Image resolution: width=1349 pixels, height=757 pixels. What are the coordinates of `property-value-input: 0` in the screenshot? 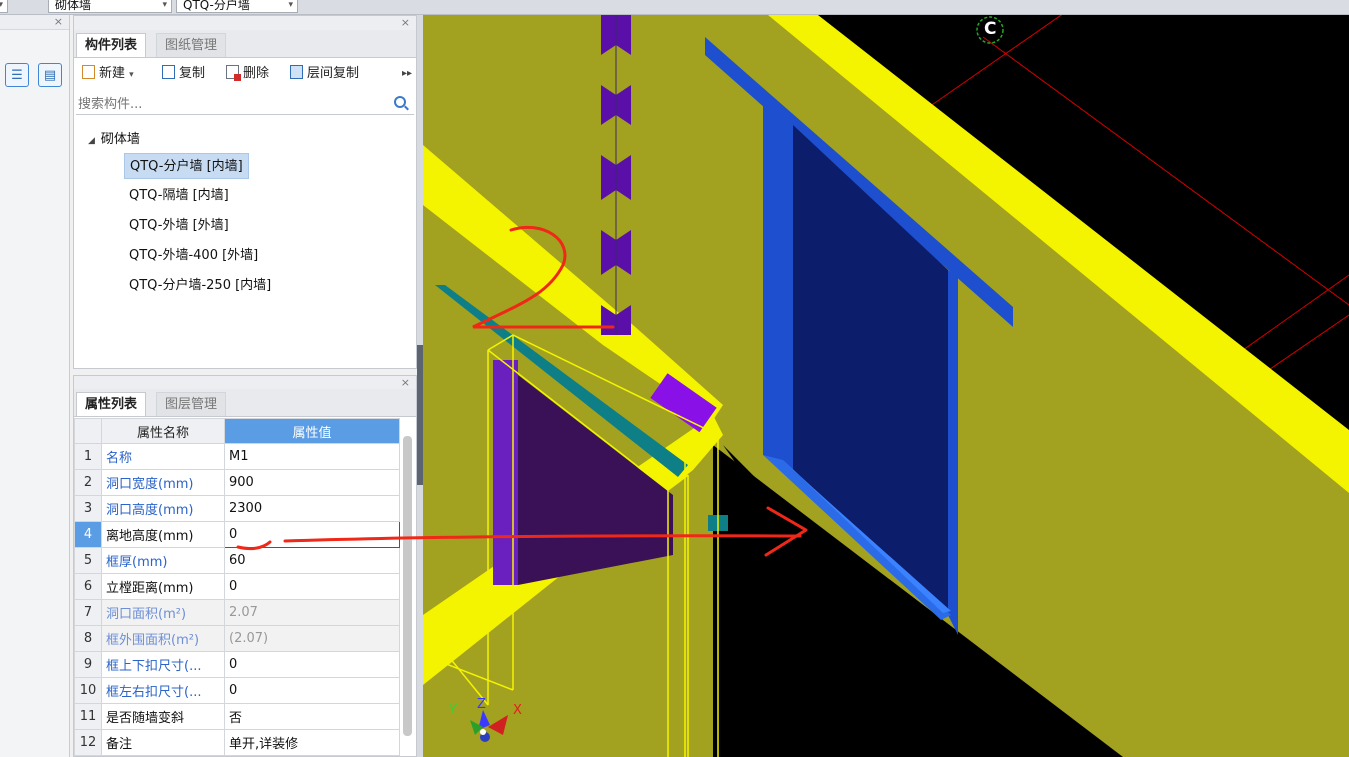 It's located at (312, 534).